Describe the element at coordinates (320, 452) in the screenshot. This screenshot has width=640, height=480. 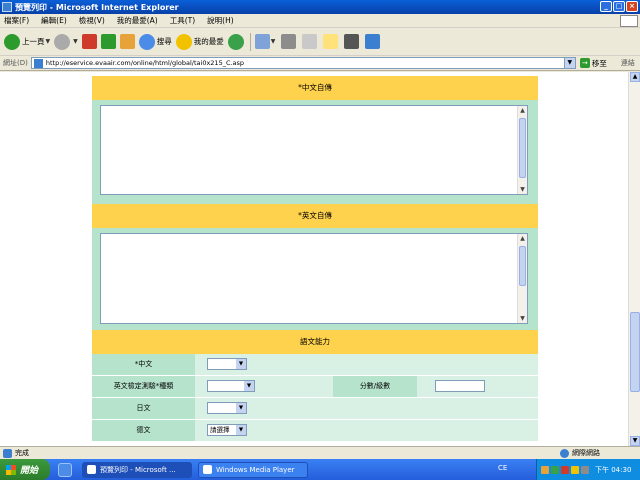
I see `status-bar: 完成 網際網路` at that location.